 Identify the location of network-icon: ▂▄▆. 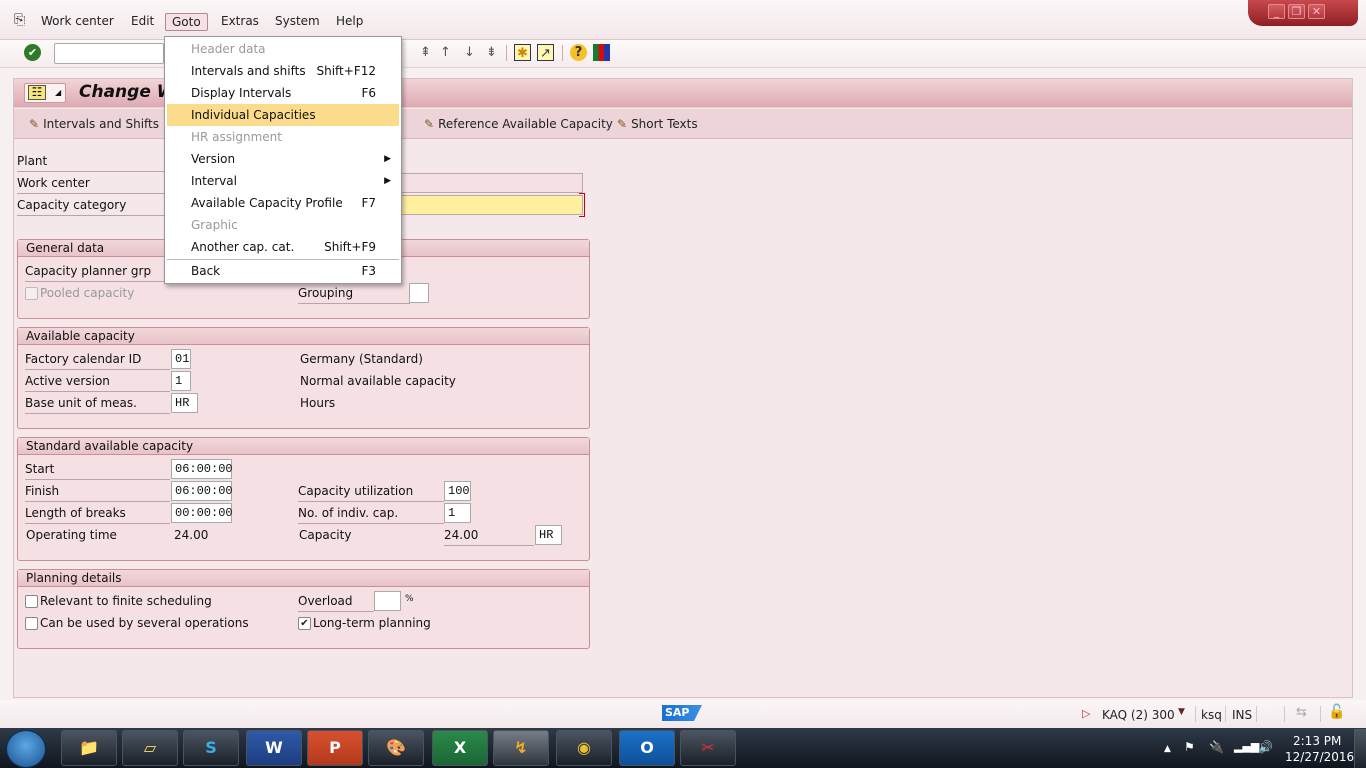
(1246, 746).